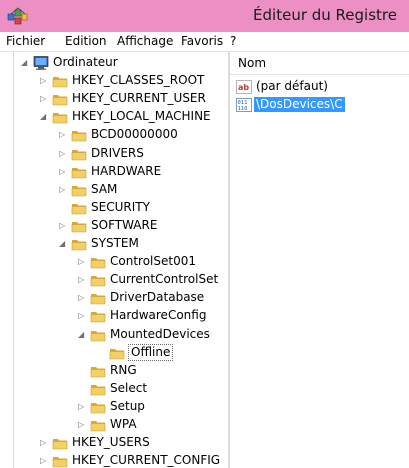  I want to click on tree-node-label: ControlSet001, so click(153, 261).